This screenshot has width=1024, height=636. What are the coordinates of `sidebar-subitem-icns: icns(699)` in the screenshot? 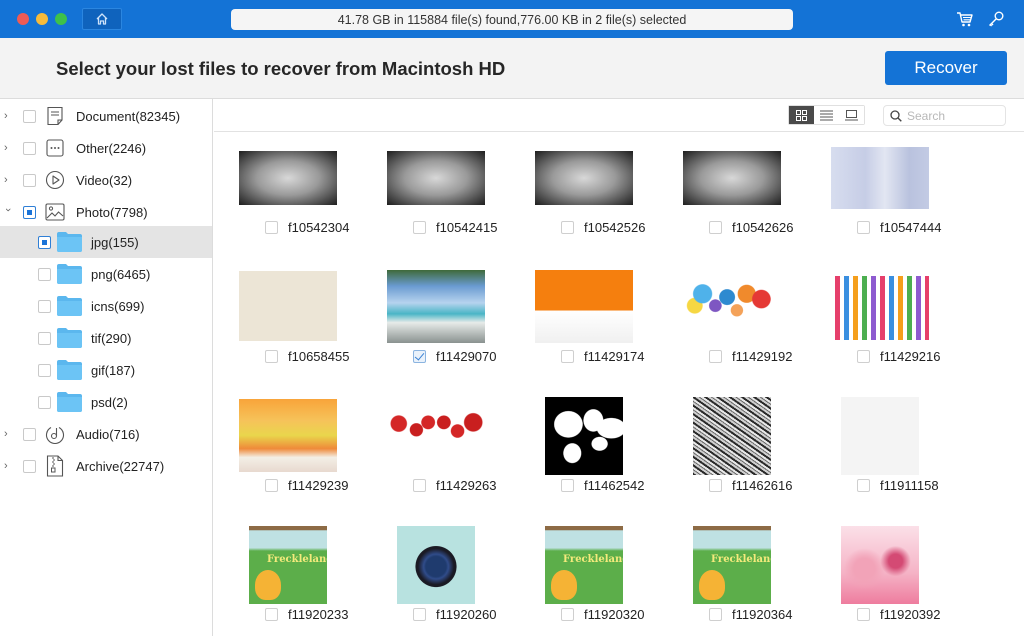 It's located at (106, 306).